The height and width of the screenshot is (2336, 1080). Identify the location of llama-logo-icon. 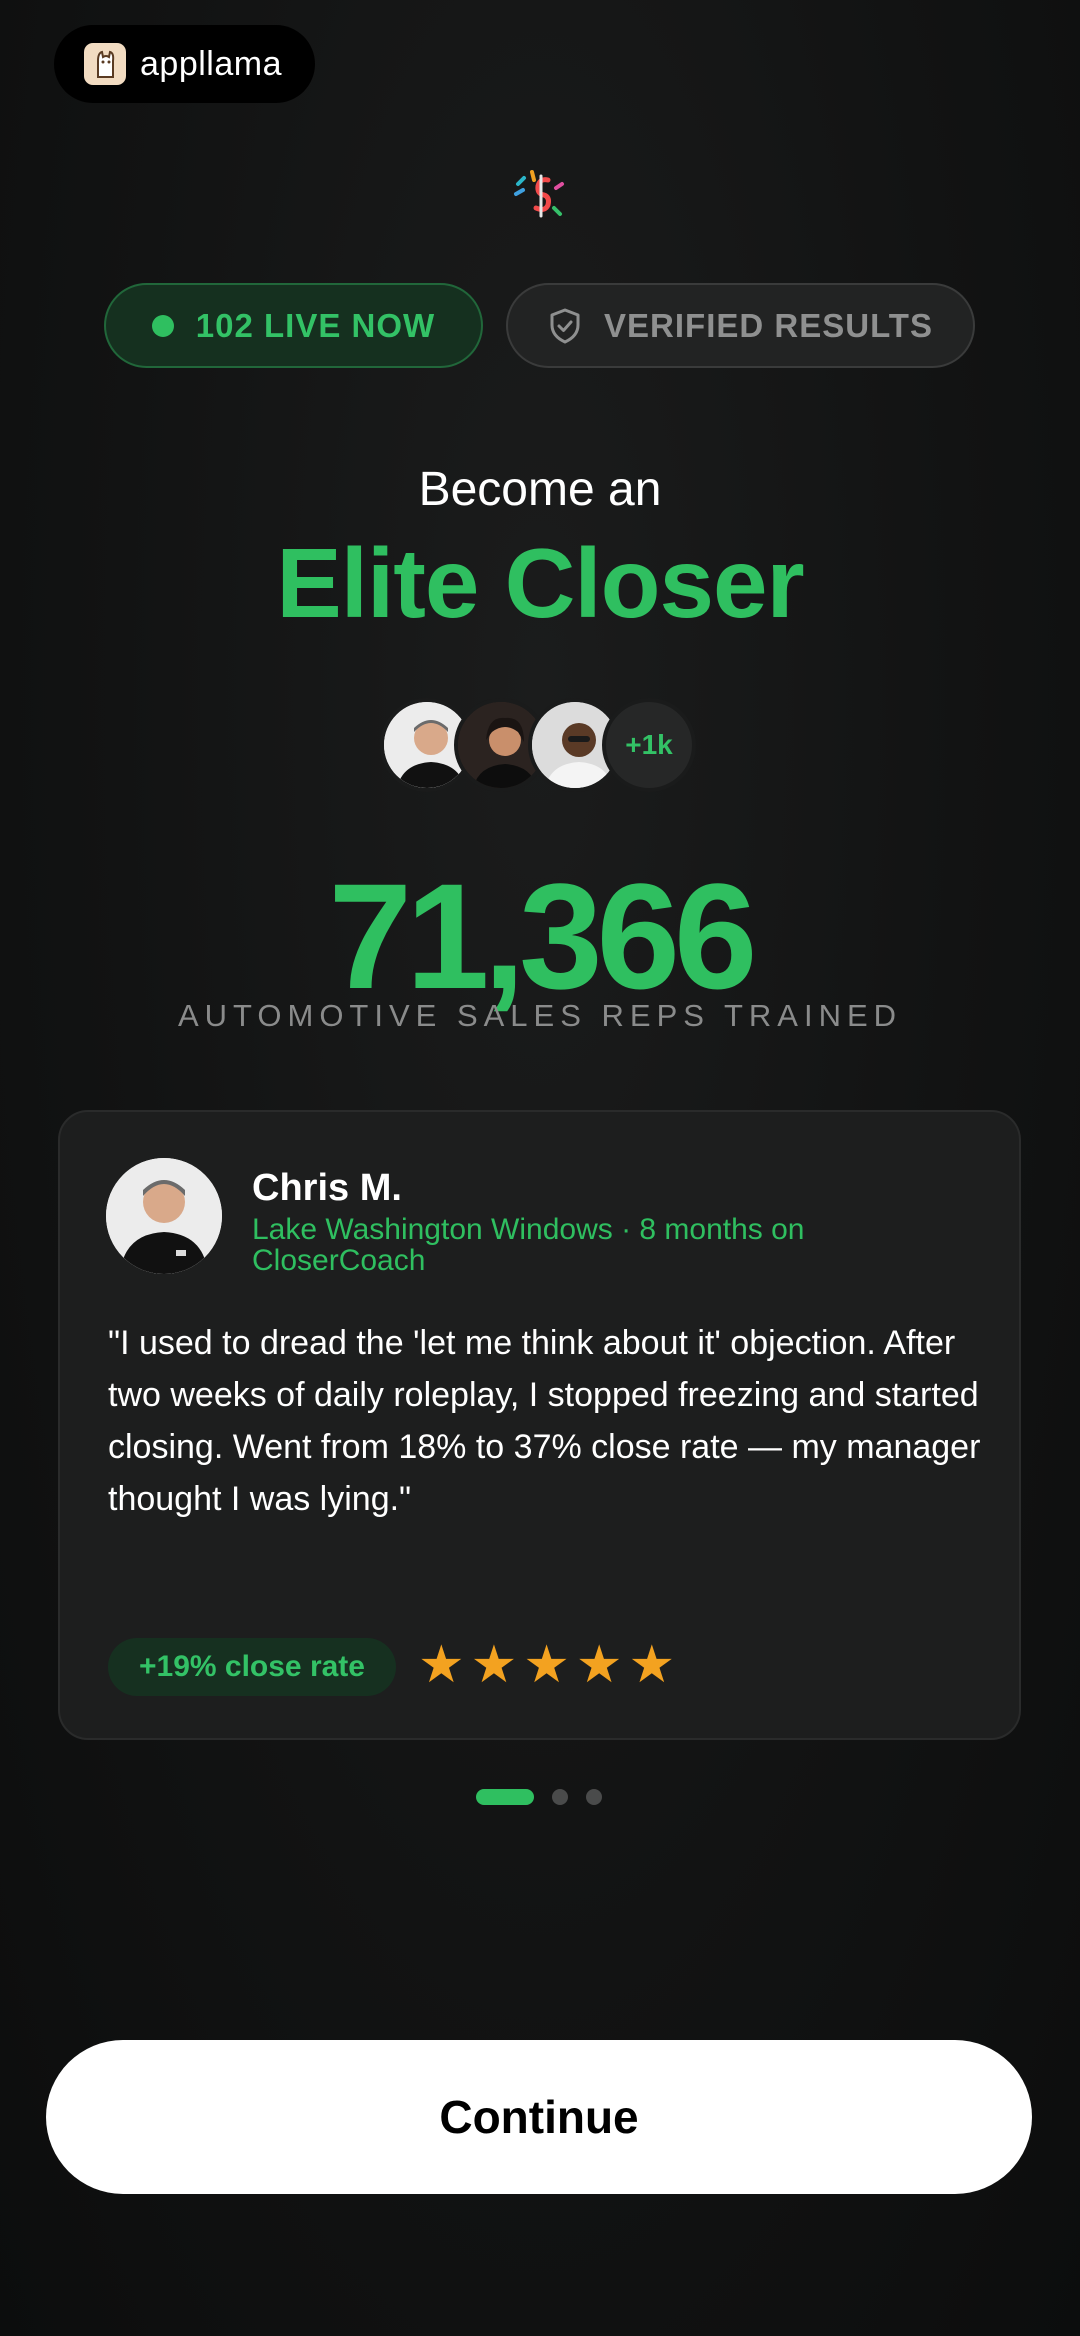
(105, 64).